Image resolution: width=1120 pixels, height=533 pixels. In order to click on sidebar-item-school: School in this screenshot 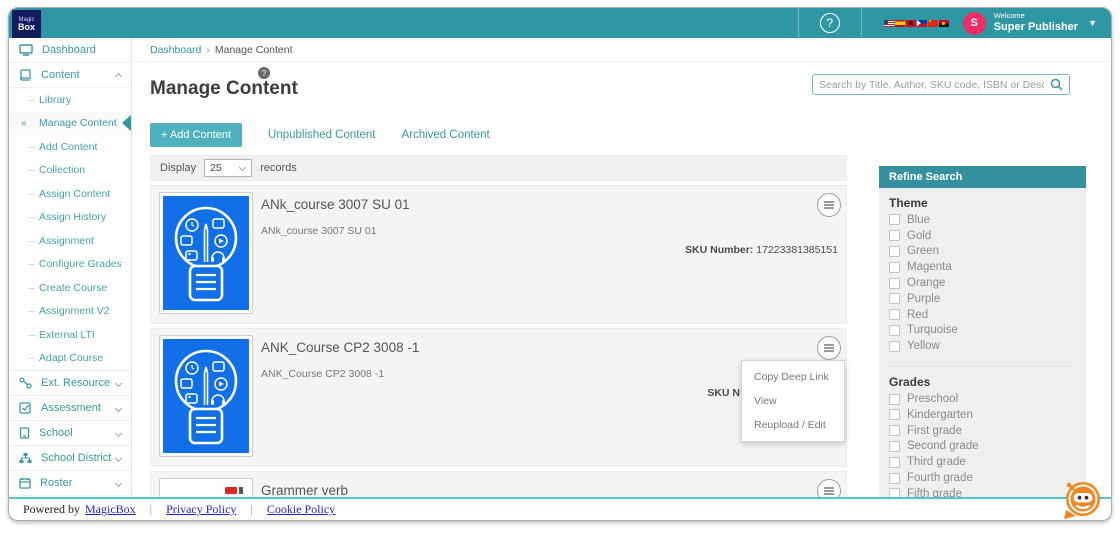, I will do `click(70, 433)`.